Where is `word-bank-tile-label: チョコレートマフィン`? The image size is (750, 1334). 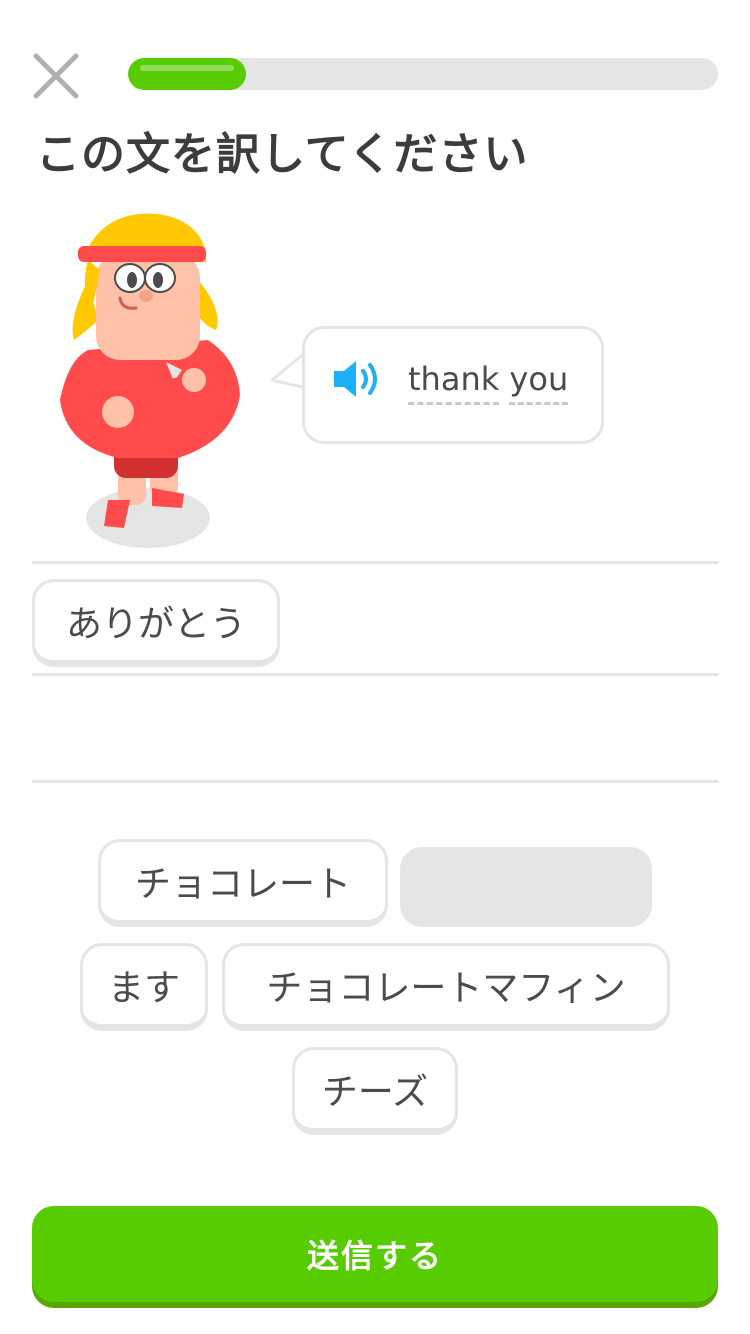 word-bank-tile-label: チョコレートマフィン is located at coordinates (446, 988).